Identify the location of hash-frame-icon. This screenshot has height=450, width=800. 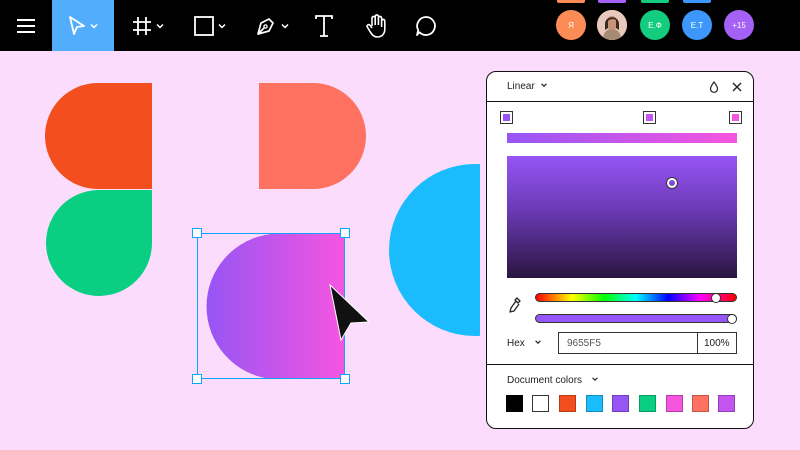
(142, 25).